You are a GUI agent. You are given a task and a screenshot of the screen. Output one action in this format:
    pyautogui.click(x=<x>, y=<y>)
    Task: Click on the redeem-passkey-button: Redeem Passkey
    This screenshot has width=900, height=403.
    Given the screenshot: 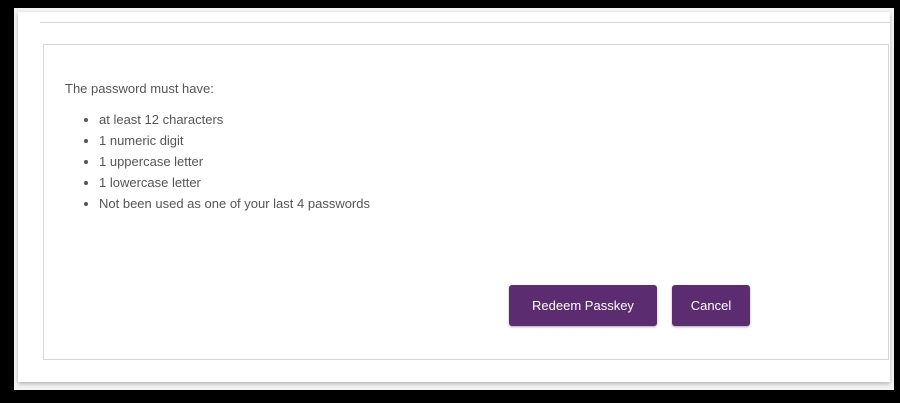 What is the action you would take?
    pyautogui.click(x=583, y=305)
    